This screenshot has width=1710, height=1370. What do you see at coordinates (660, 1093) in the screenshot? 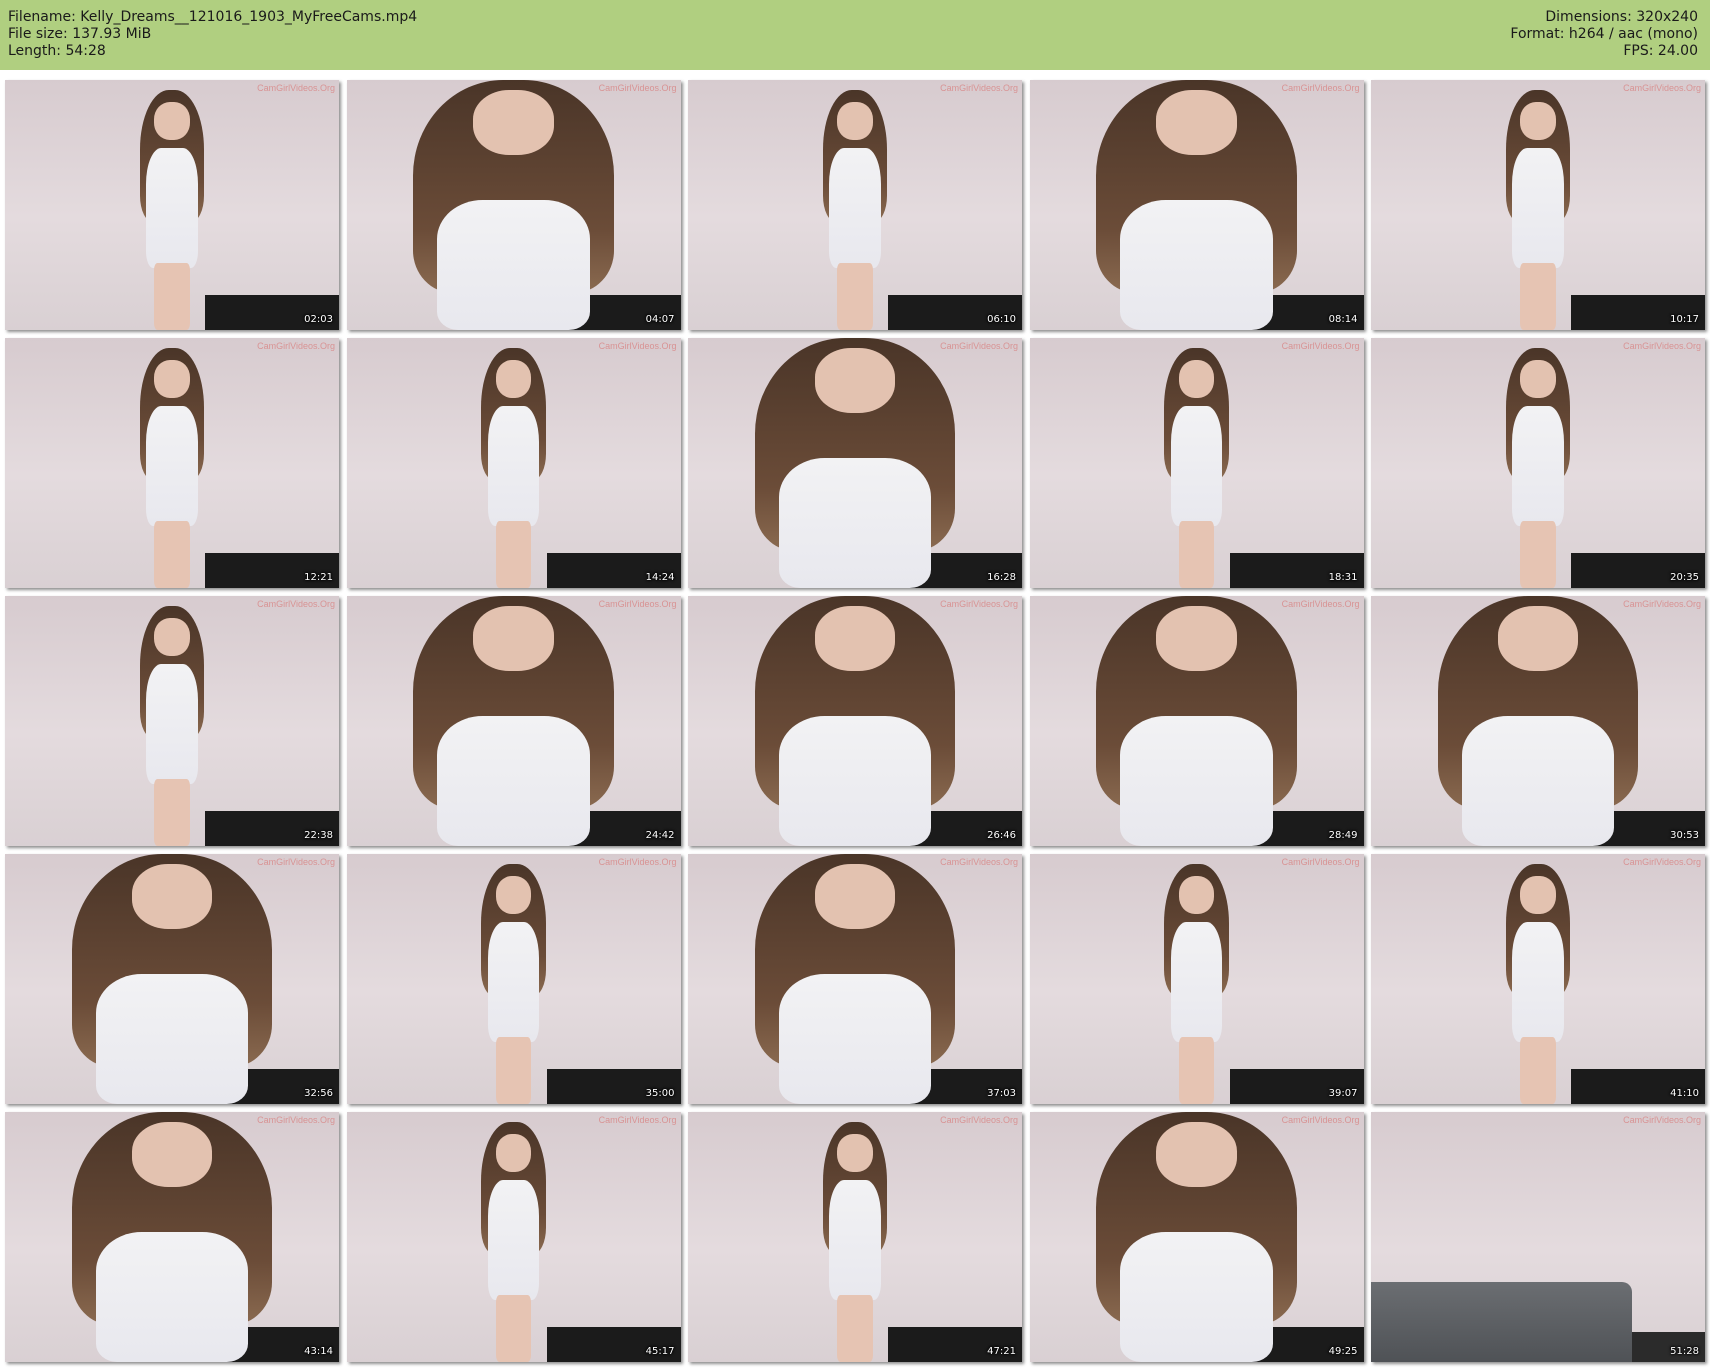
I see `timestamp-label: 35:00` at bounding box center [660, 1093].